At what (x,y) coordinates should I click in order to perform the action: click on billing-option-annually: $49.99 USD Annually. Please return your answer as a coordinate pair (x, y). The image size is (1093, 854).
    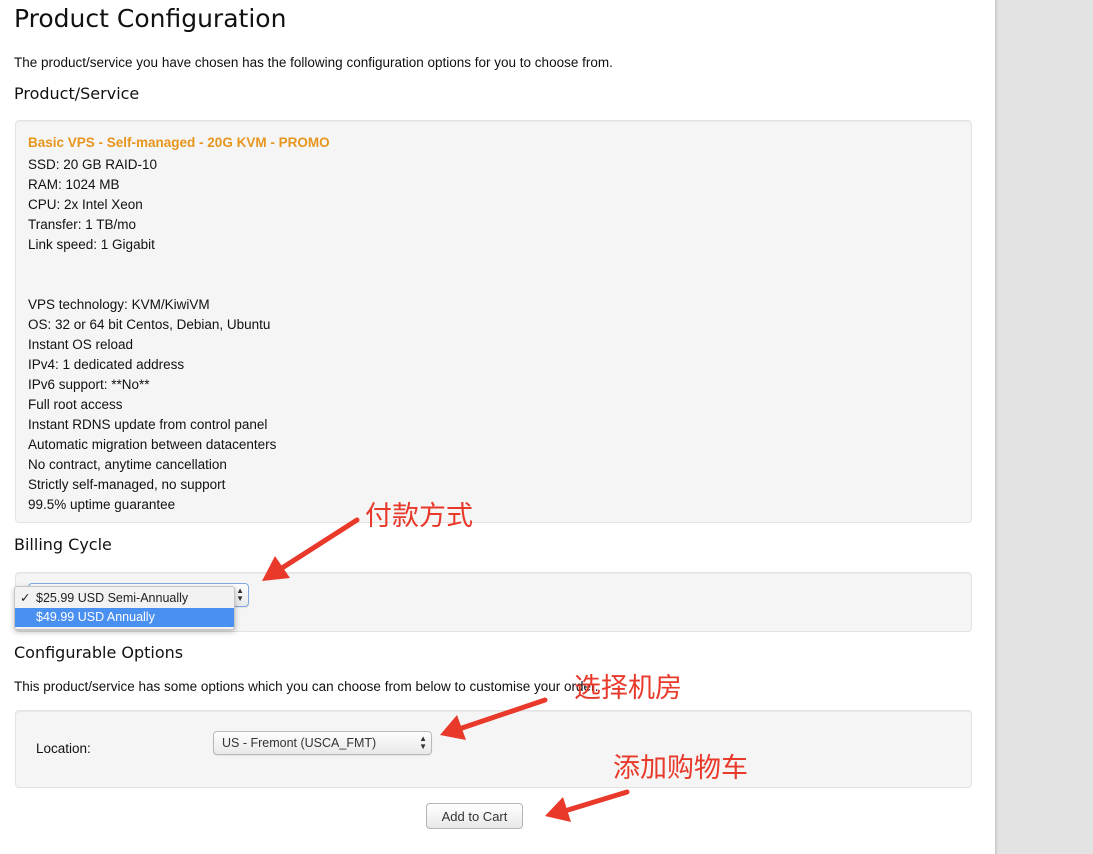
    Looking at the image, I should click on (124, 617).